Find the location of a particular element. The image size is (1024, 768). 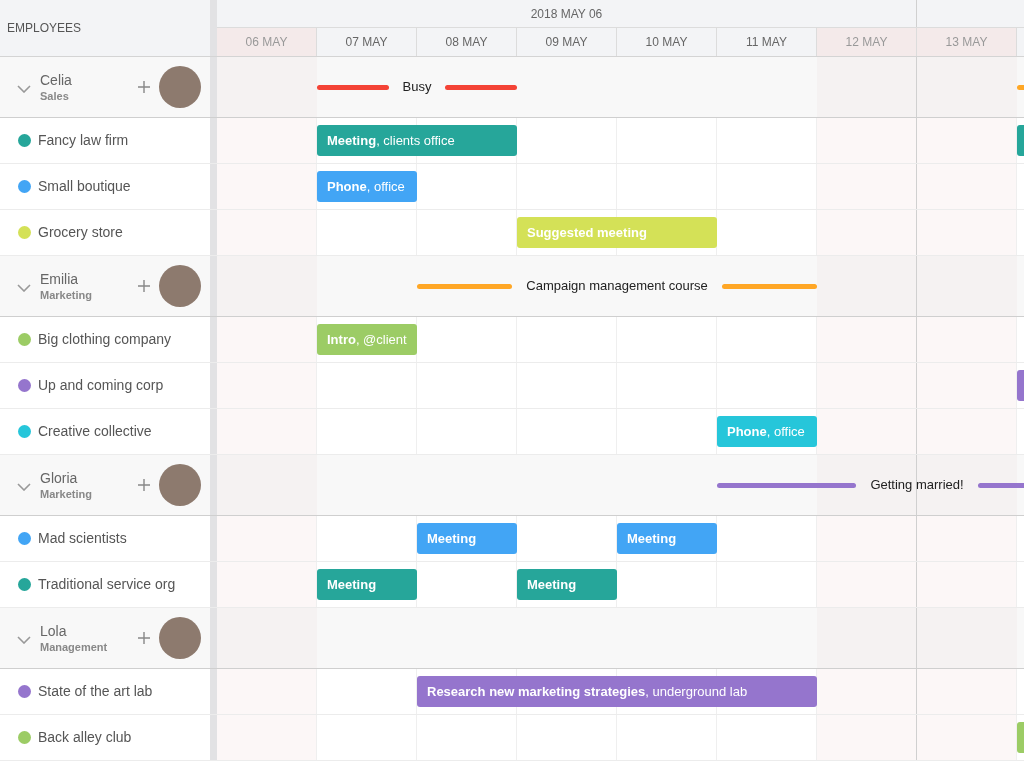

department-label: Sales is located at coordinates (55, 95).